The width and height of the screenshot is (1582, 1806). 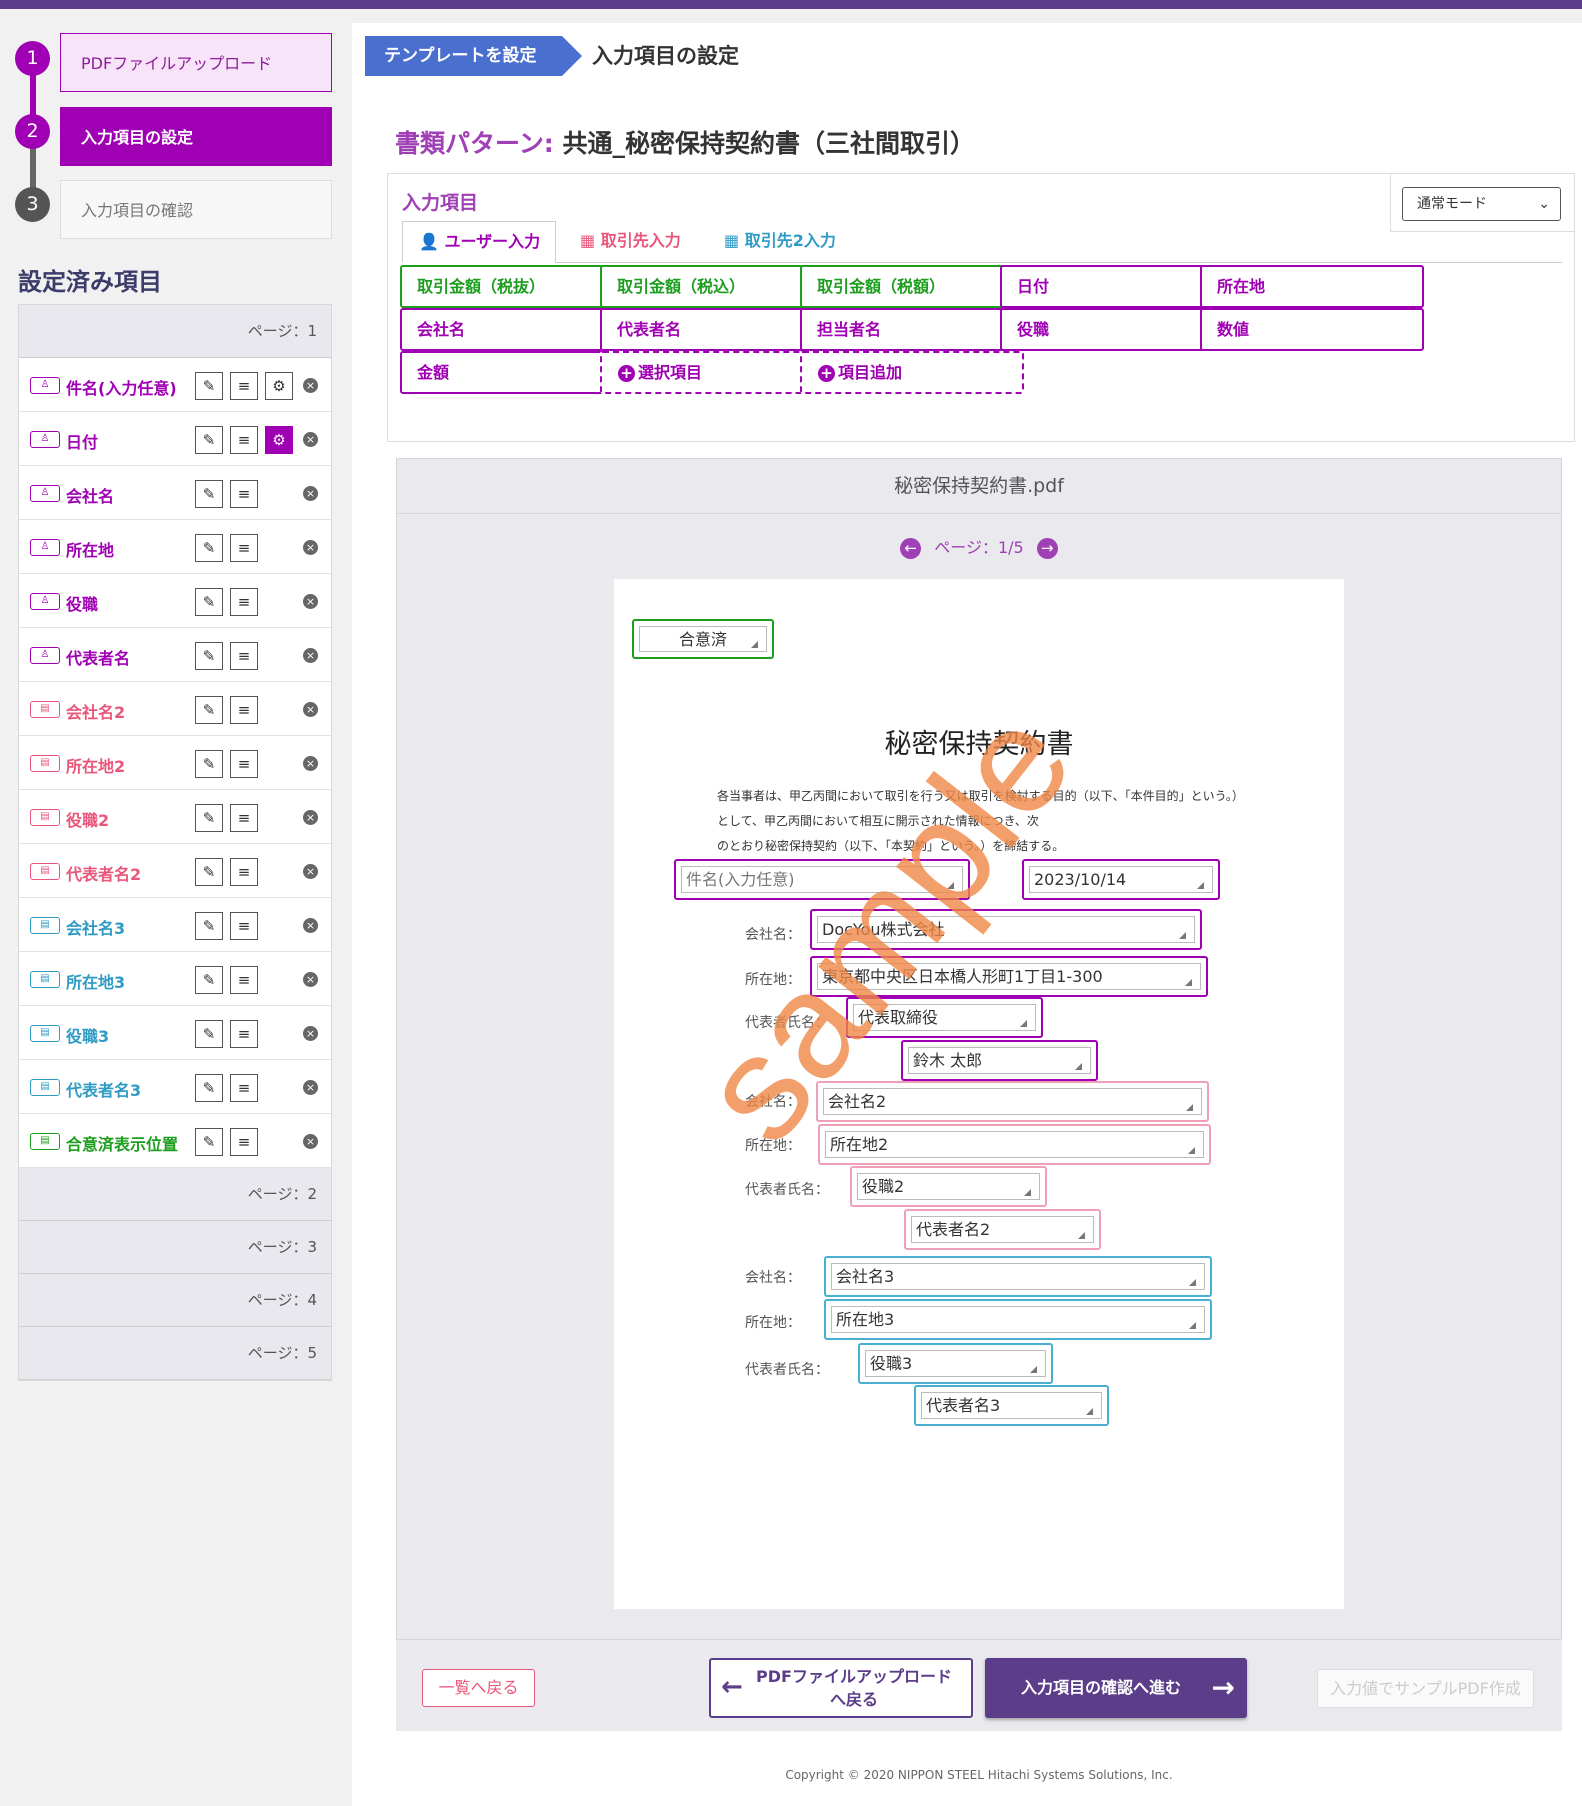 I want to click on field-type-button: 役職, so click(x=1112, y=329).